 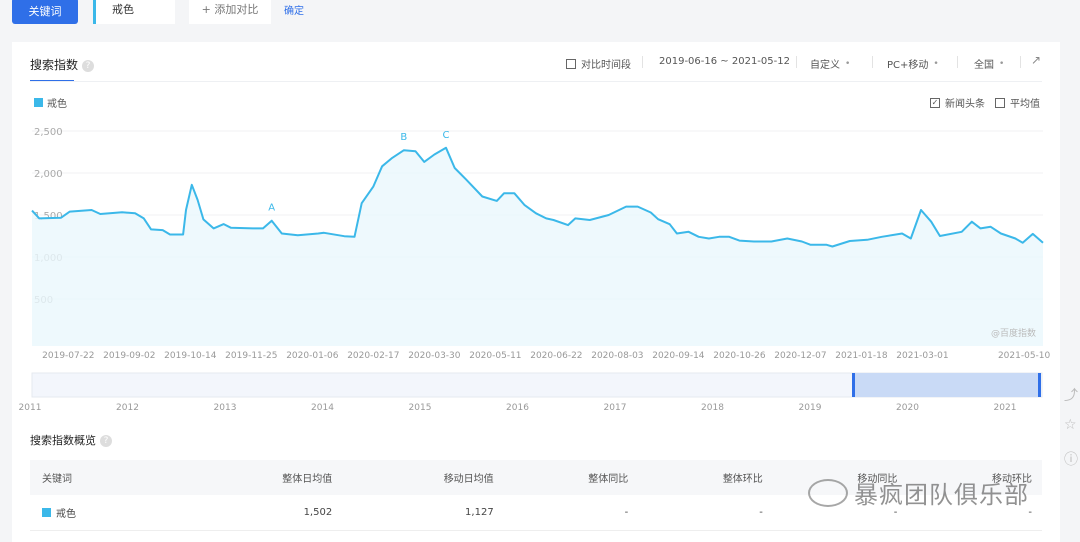 I want to click on y-tick-label: 2,500, so click(x=48, y=132).